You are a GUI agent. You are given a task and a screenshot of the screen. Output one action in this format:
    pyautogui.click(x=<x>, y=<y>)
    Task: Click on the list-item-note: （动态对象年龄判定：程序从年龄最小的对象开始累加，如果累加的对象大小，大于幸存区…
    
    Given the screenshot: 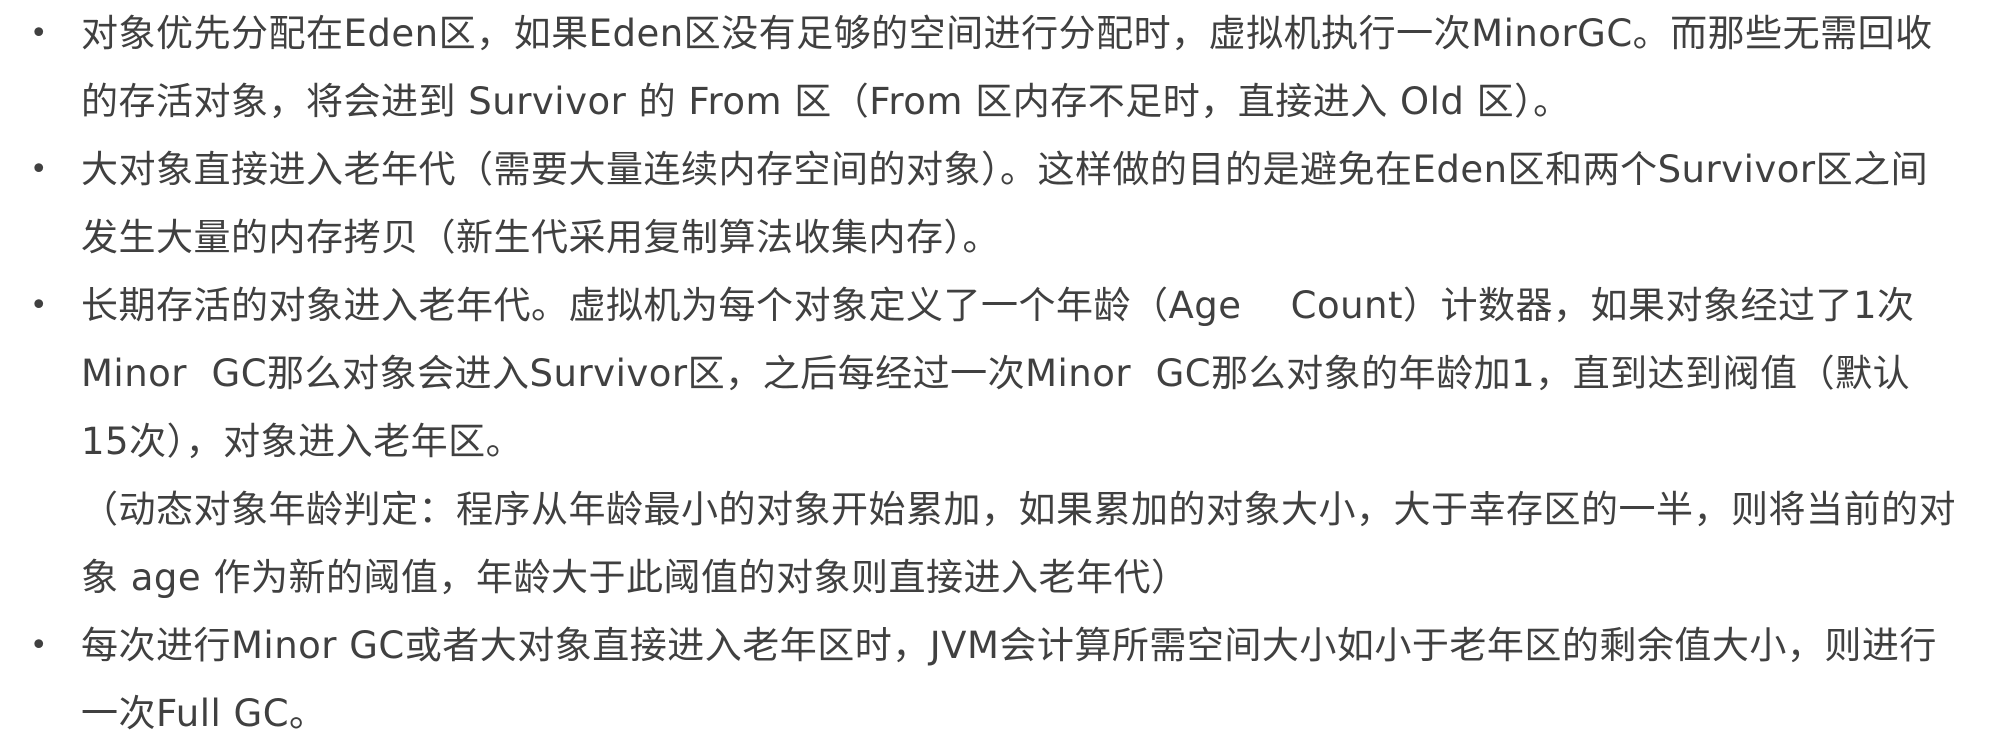 What is the action you would take?
    pyautogui.click(x=1018, y=543)
    